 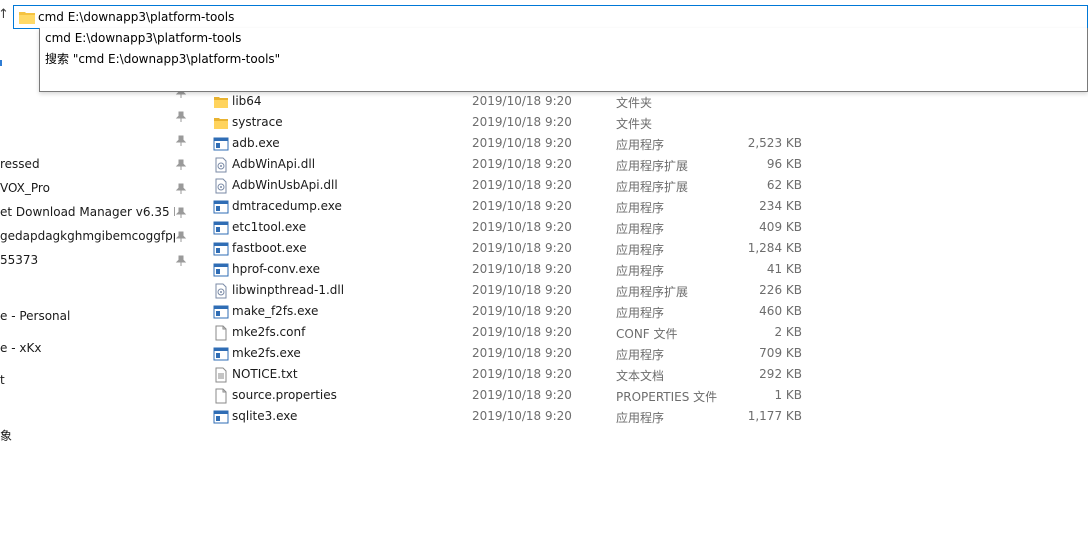 What do you see at coordinates (20, 164) in the screenshot?
I see `nav-item-label: ressed` at bounding box center [20, 164].